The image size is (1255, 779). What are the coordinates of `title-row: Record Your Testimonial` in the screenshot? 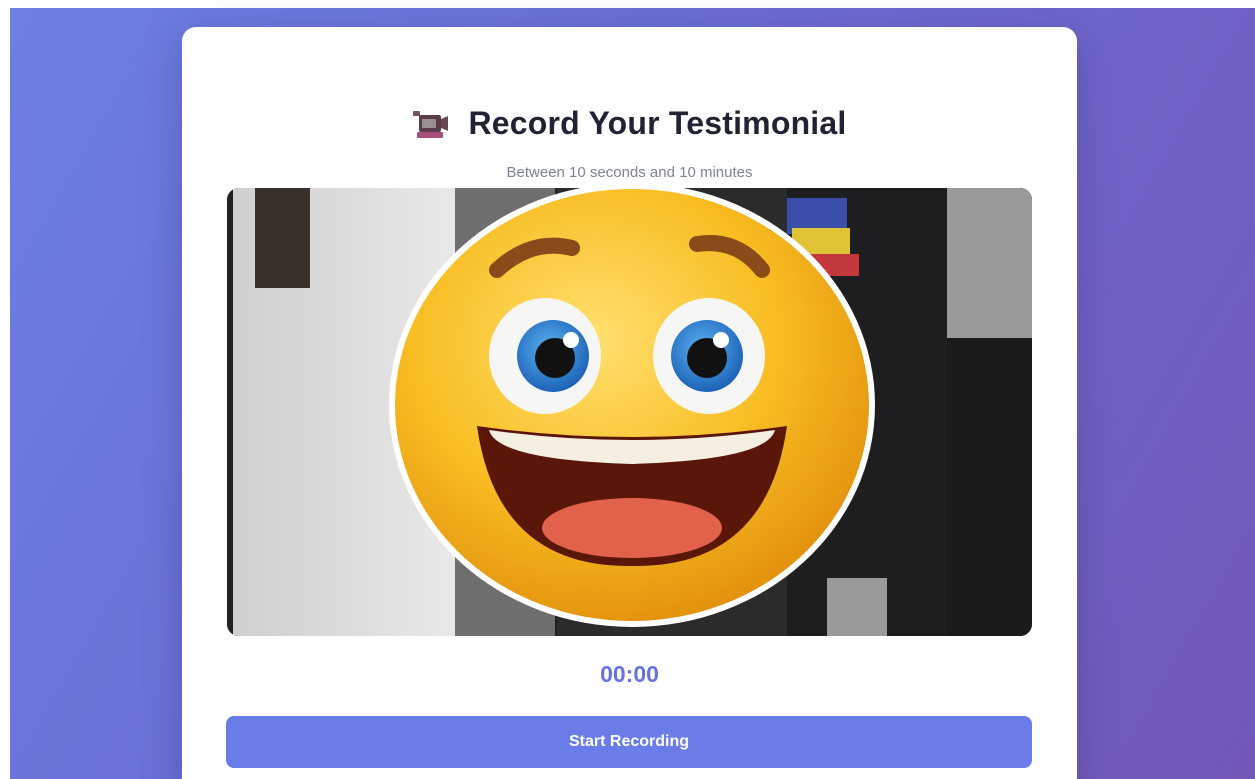 It's located at (629, 123).